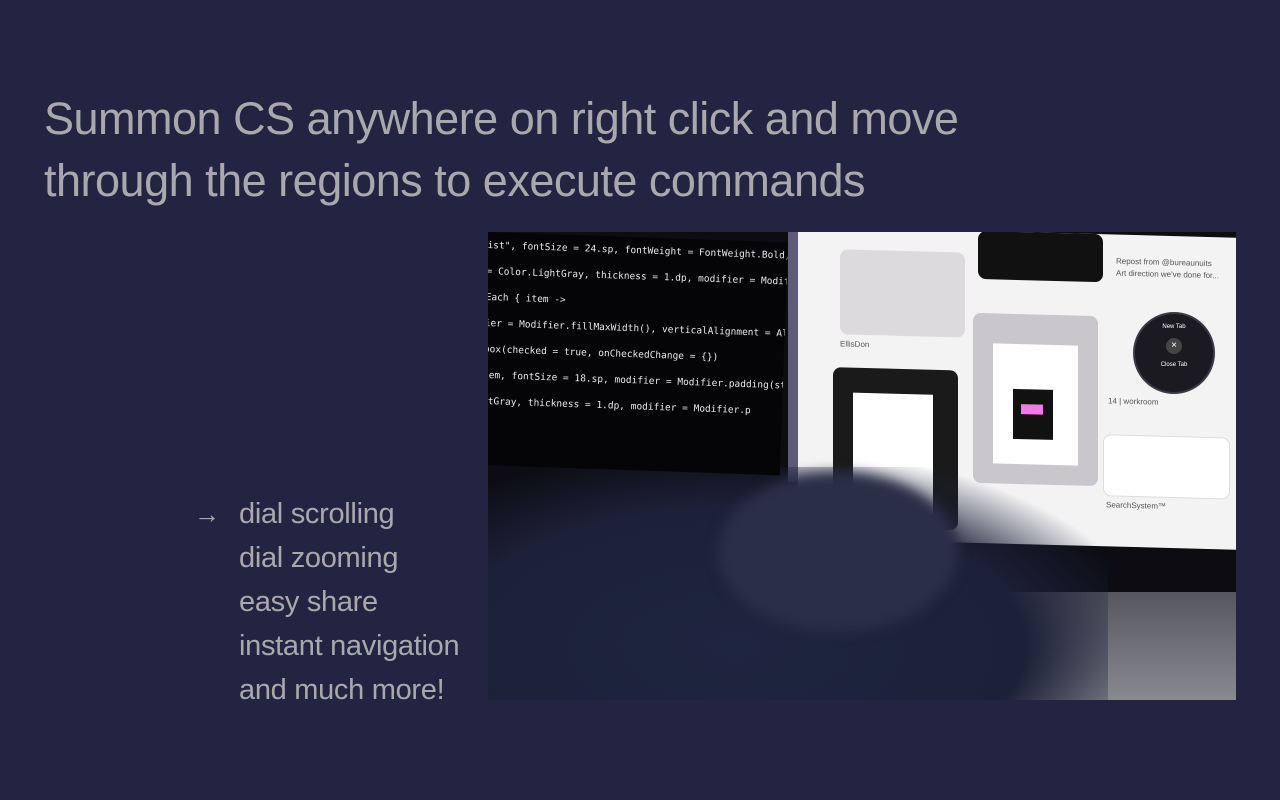 The image size is (1280, 800). Describe the element at coordinates (308, 602) in the screenshot. I see `feature-item: easy share` at that location.